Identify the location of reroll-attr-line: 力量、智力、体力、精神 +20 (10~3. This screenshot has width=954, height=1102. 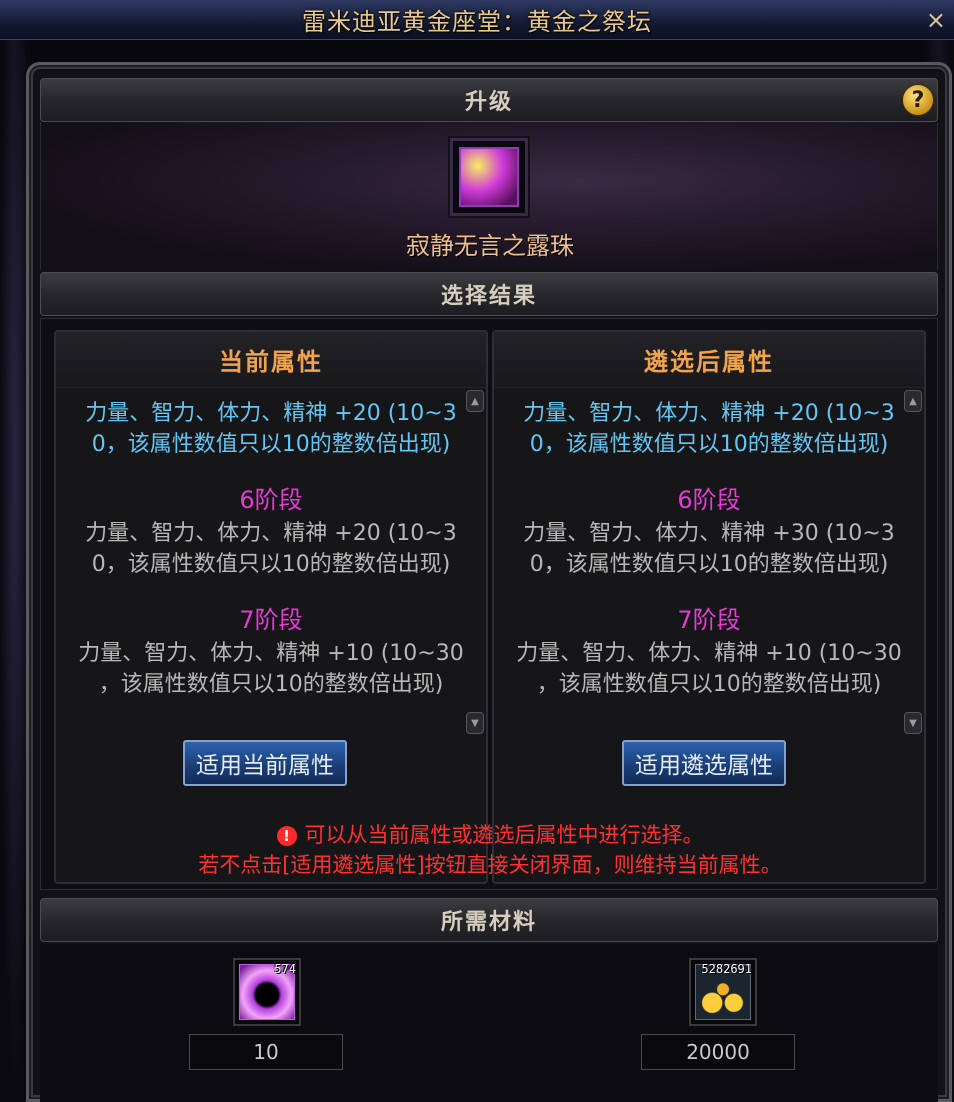
(709, 413).